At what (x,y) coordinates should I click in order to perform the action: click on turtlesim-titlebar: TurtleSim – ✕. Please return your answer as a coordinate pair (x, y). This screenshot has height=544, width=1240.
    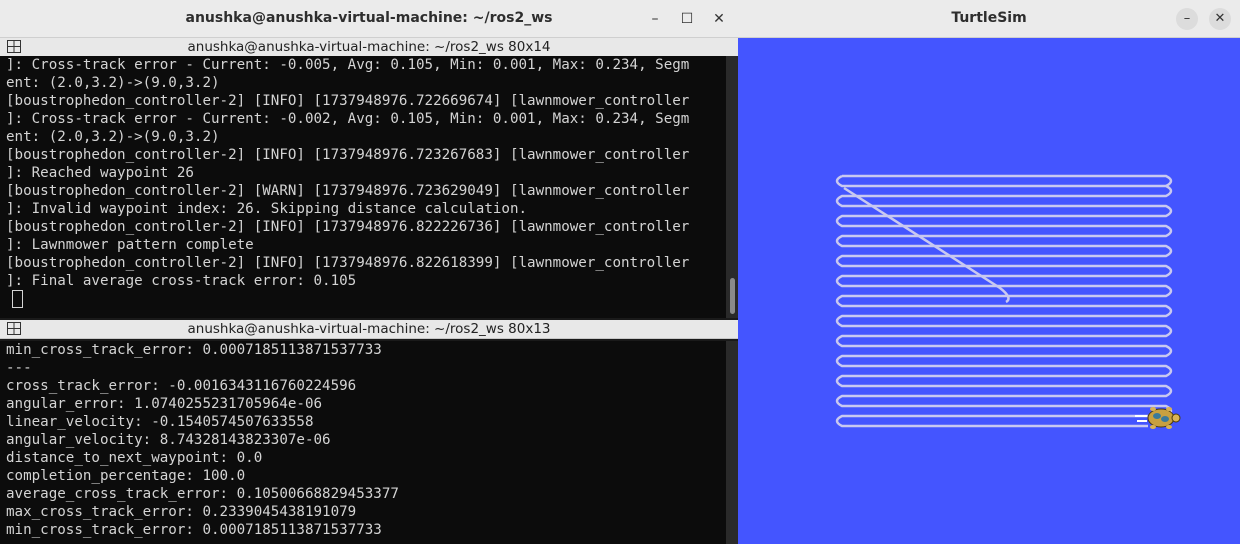
    Looking at the image, I should click on (989, 19).